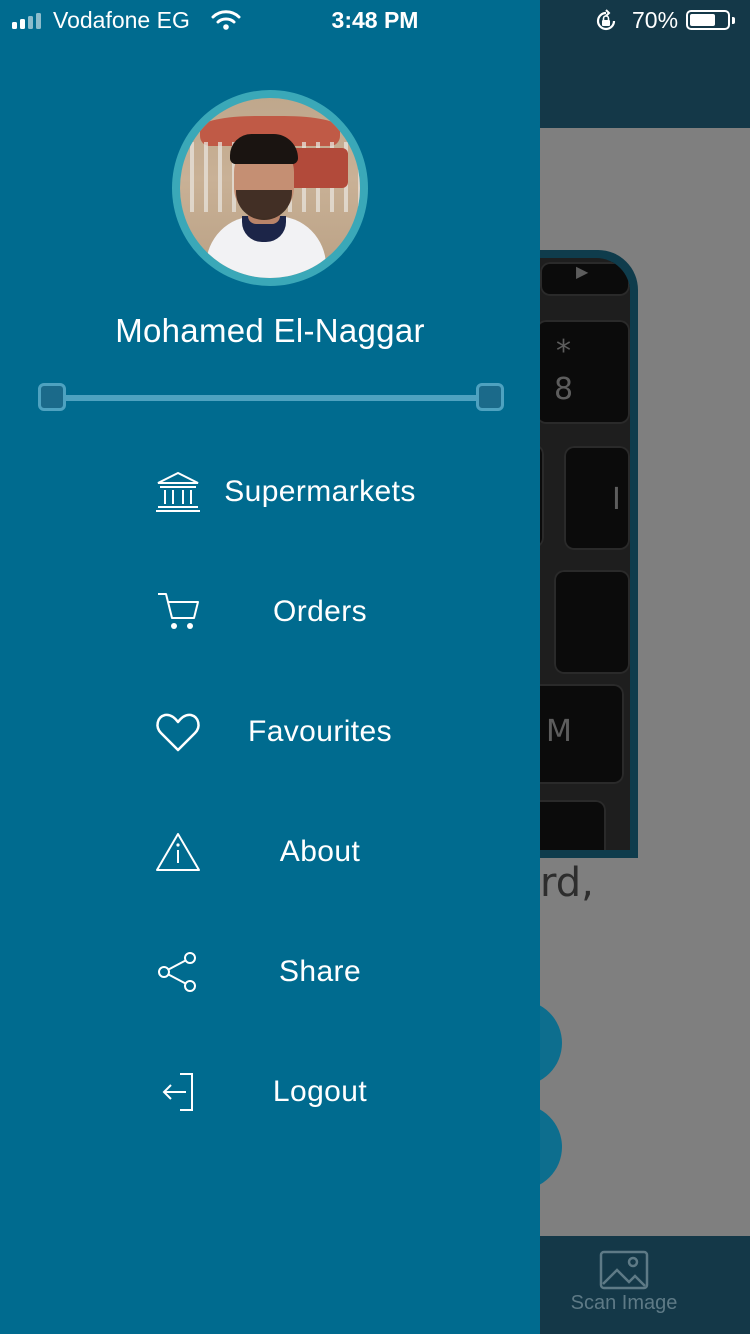 Image resolution: width=750 pixels, height=1334 pixels. What do you see at coordinates (606, 20) in the screenshot?
I see `rotation-lock-icon` at bounding box center [606, 20].